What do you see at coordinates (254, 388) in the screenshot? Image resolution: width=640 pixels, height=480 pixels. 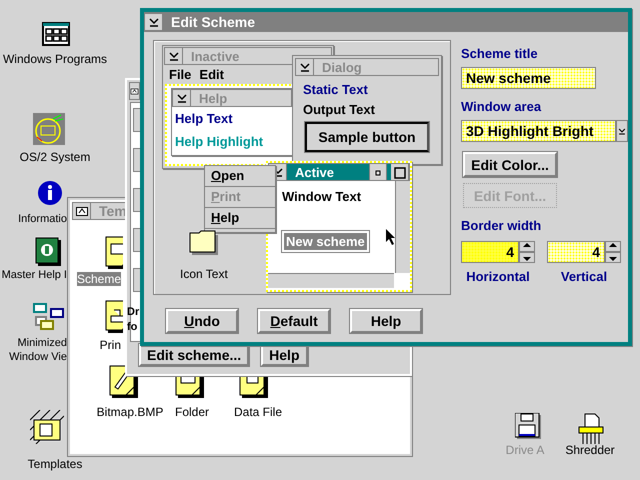 I see `page-template-icon` at bounding box center [254, 388].